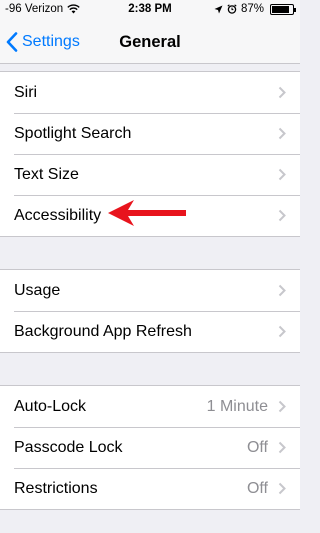 This screenshot has width=320, height=533. I want to click on row-value: 1 Minute, so click(237, 406).